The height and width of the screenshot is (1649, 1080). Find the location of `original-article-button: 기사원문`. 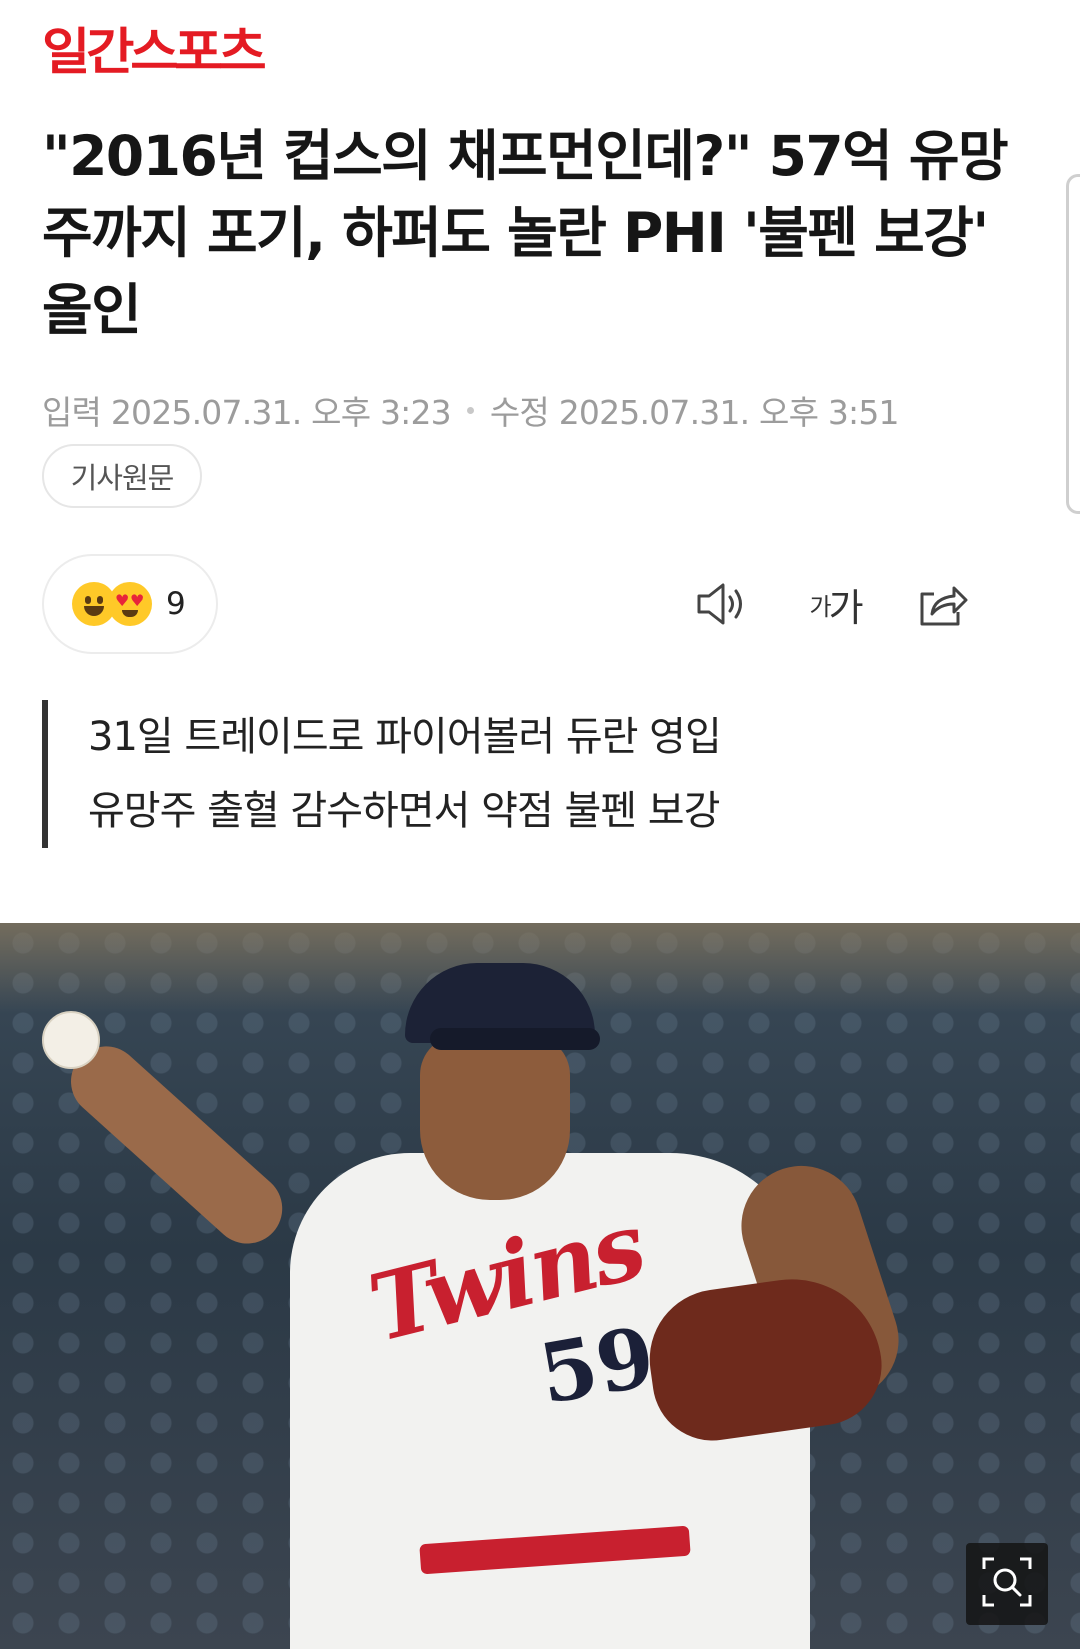

original-article-button: 기사원문 is located at coordinates (122, 476).